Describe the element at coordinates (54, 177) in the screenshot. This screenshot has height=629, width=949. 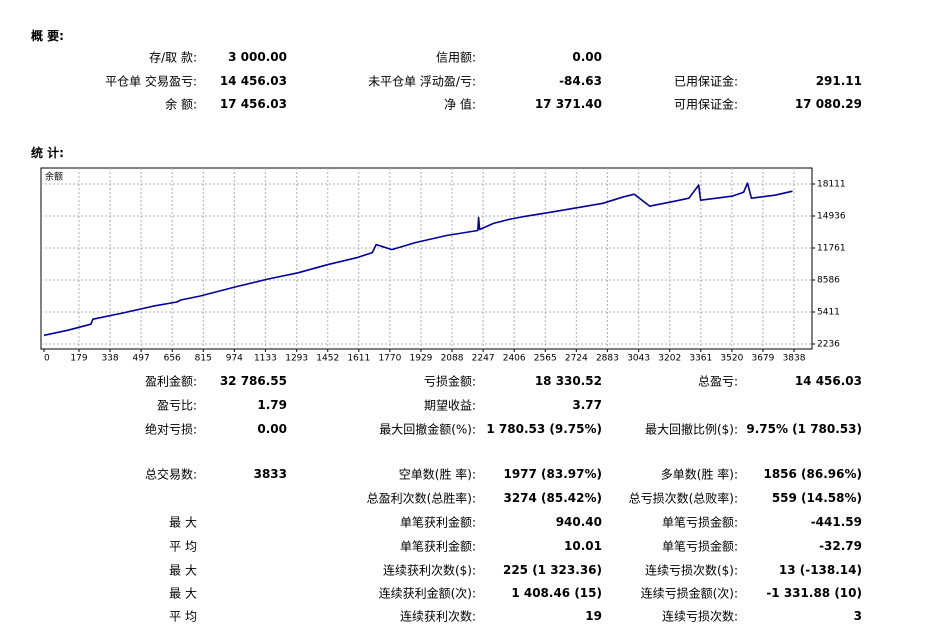
I see `chart-title: 余额` at that location.